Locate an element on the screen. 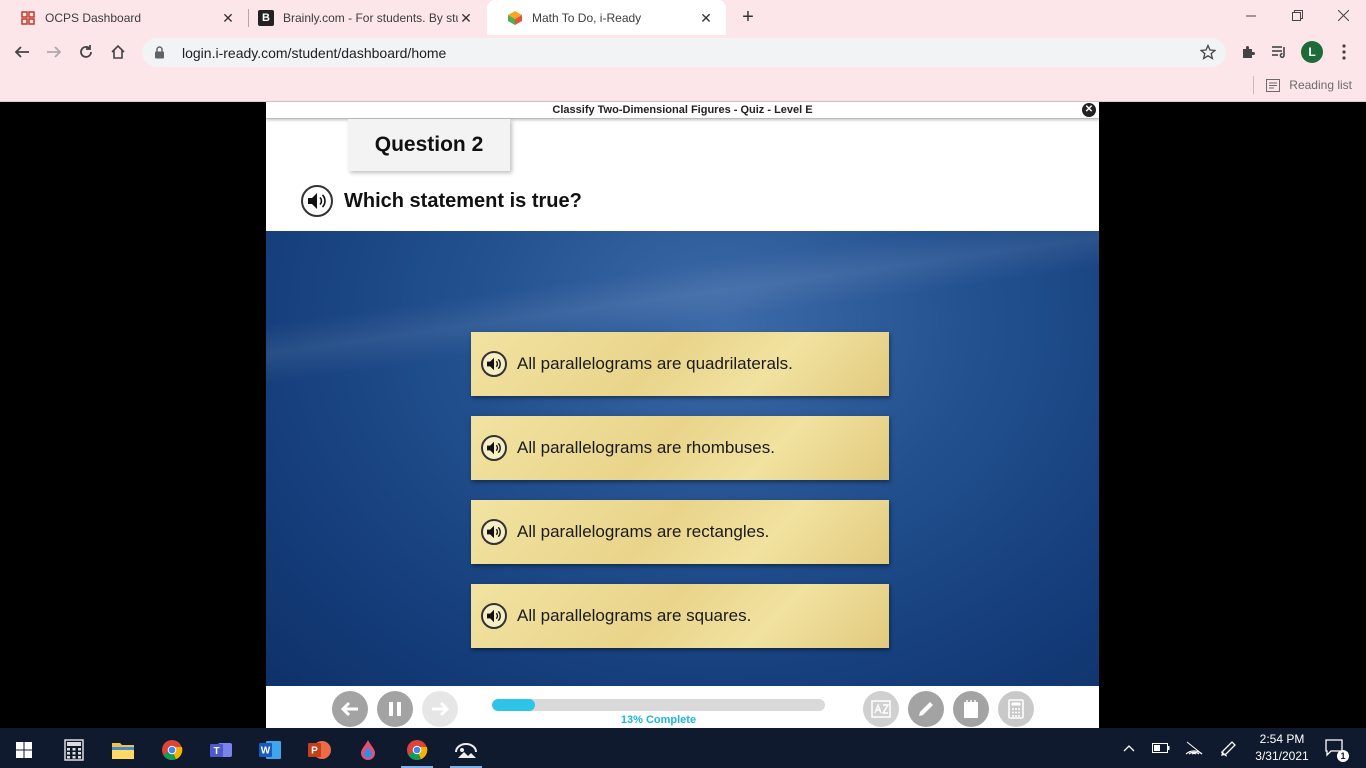 Image resolution: width=1366 pixels, height=768 pixels. brainly-favicon-icon: B is located at coordinates (266, 17).